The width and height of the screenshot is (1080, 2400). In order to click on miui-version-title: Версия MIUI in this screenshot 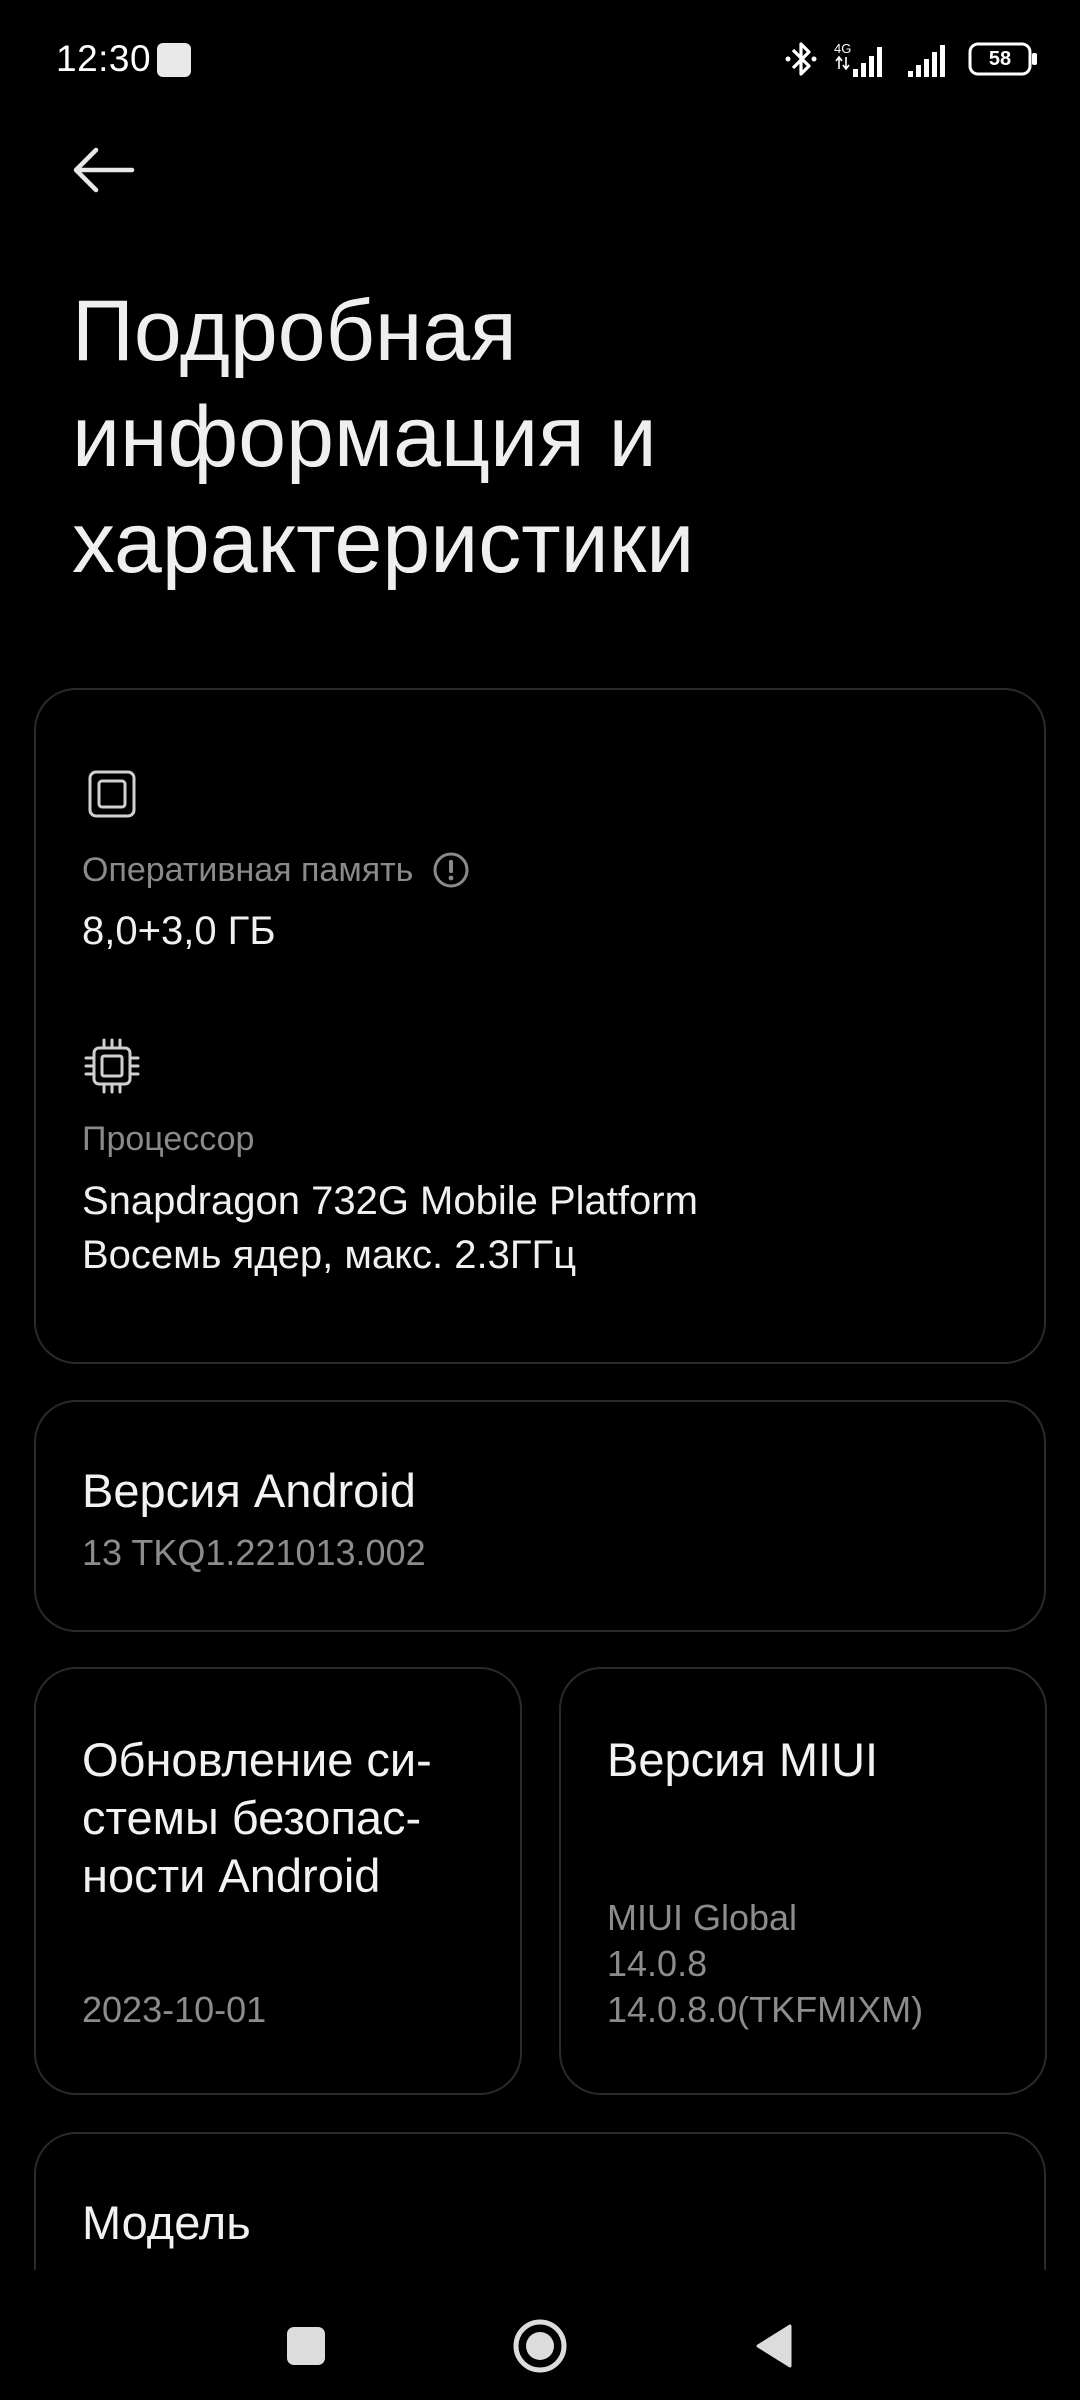, I will do `click(743, 1759)`.